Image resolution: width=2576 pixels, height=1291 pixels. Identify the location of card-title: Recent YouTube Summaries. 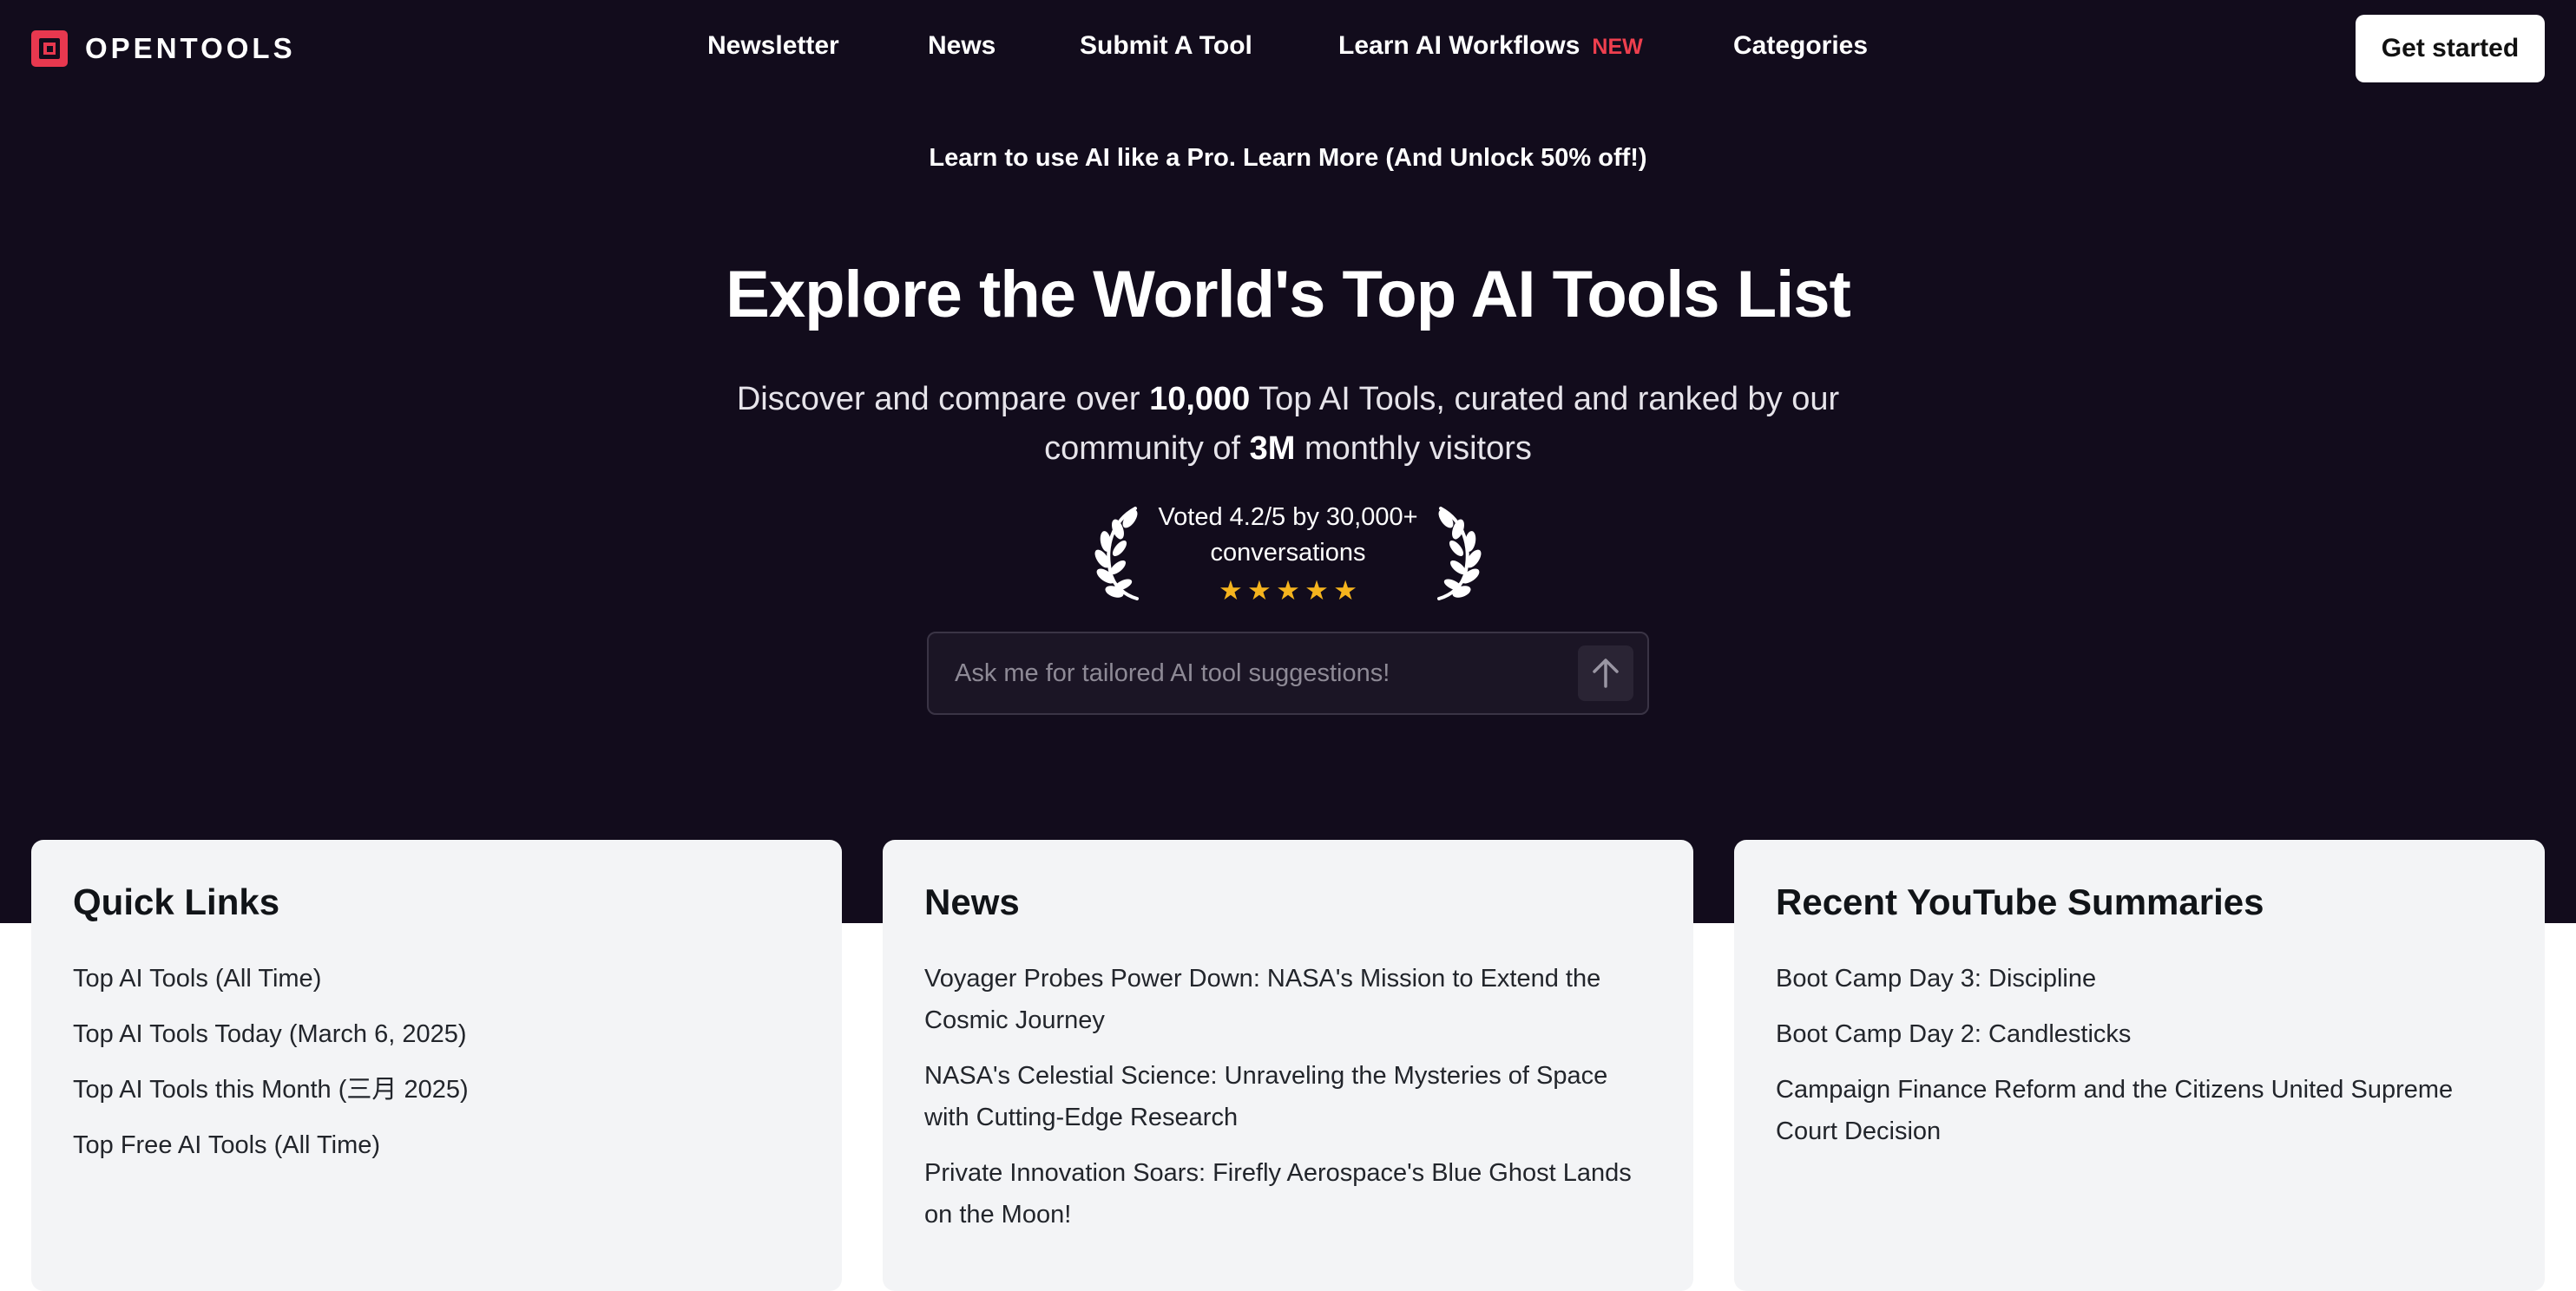
(2020, 901).